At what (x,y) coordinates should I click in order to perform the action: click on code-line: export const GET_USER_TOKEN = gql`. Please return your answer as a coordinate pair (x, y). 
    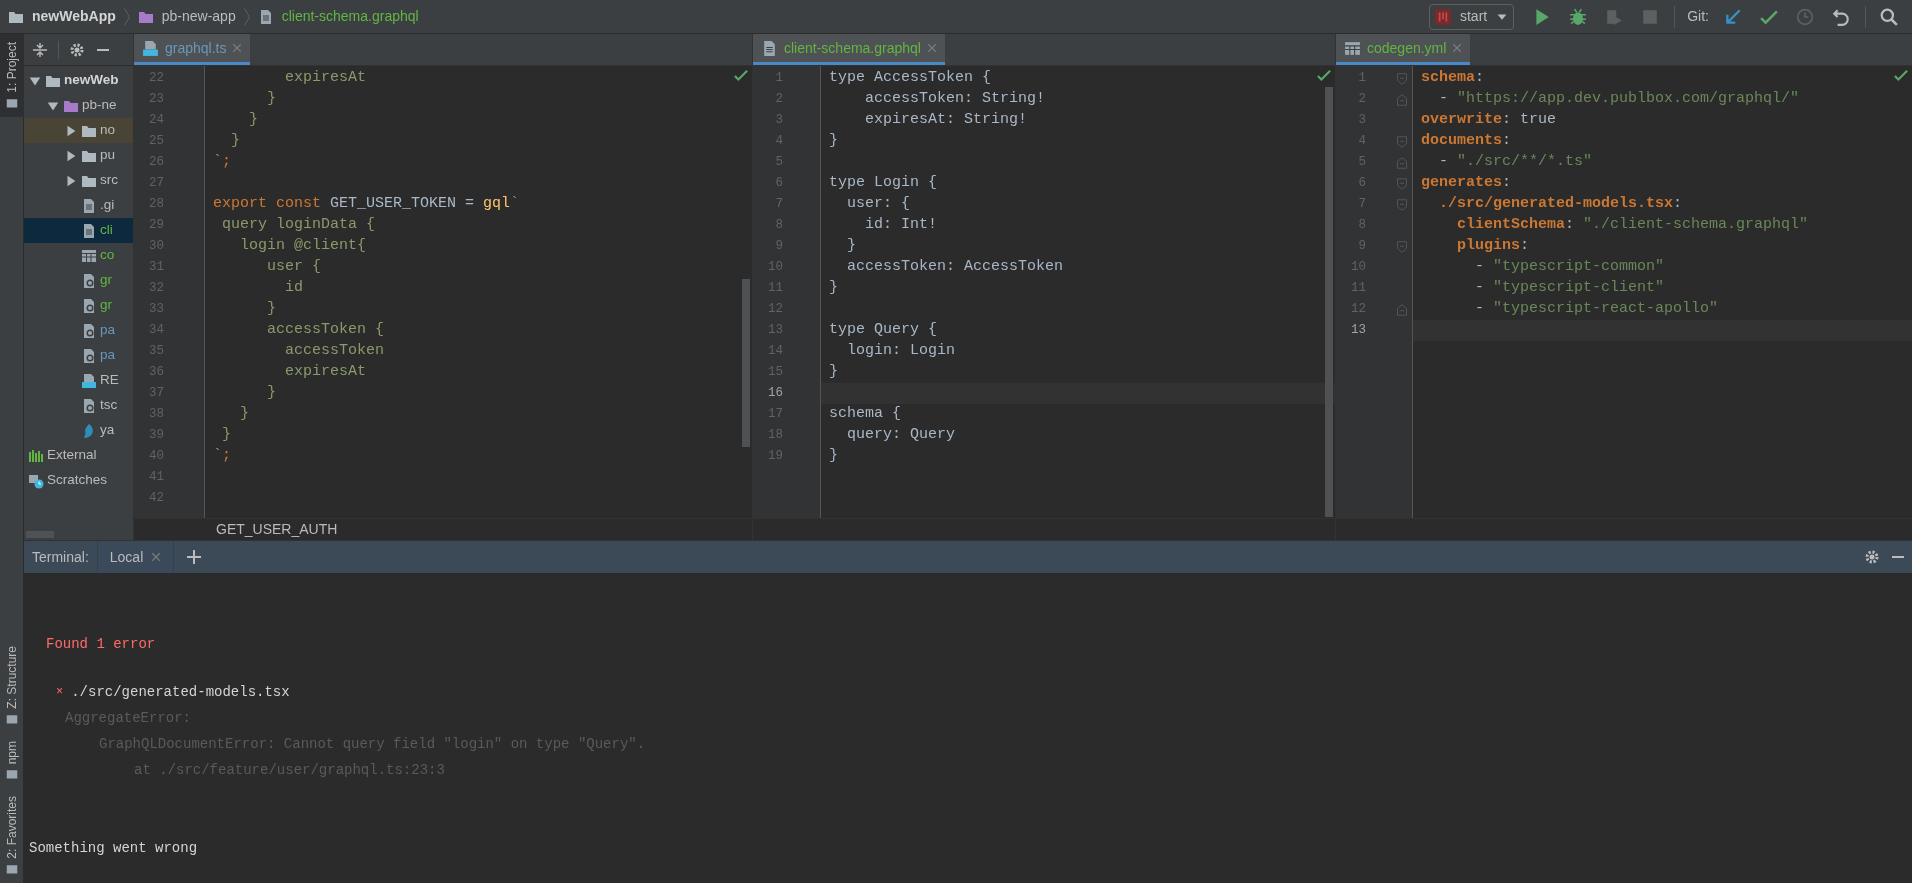
    Looking at the image, I should click on (366, 204).